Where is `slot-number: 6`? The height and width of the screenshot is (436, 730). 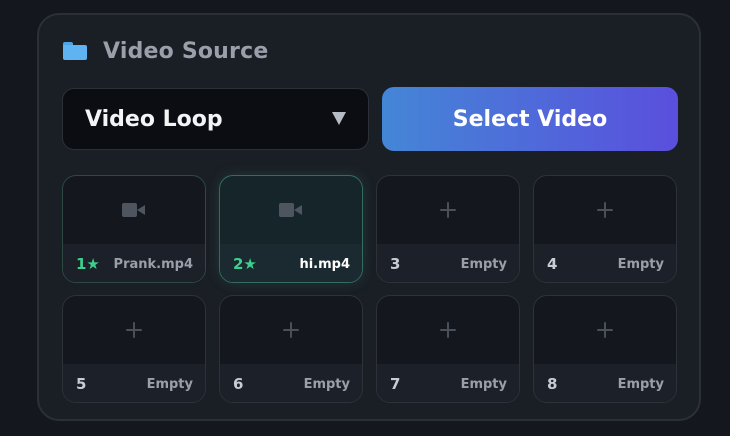
slot-number: 6 is located at coordinates (238, 384).